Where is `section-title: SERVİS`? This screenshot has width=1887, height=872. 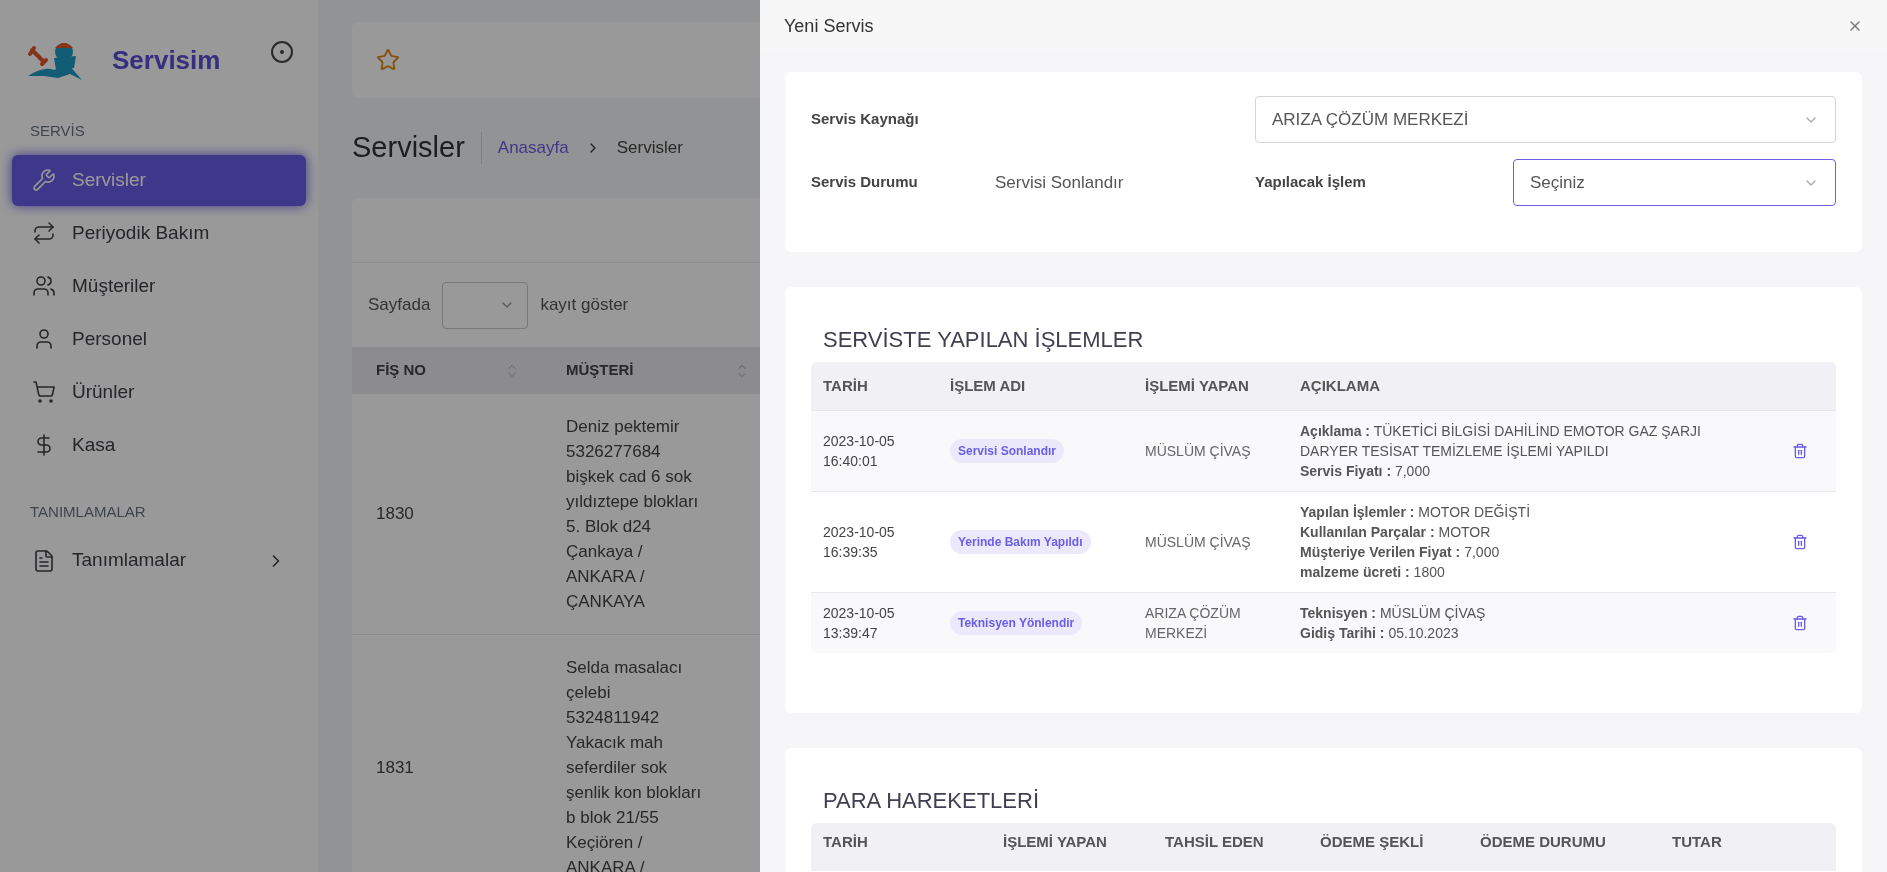
section-title: SERVİS is located at coordinates (57, 131).